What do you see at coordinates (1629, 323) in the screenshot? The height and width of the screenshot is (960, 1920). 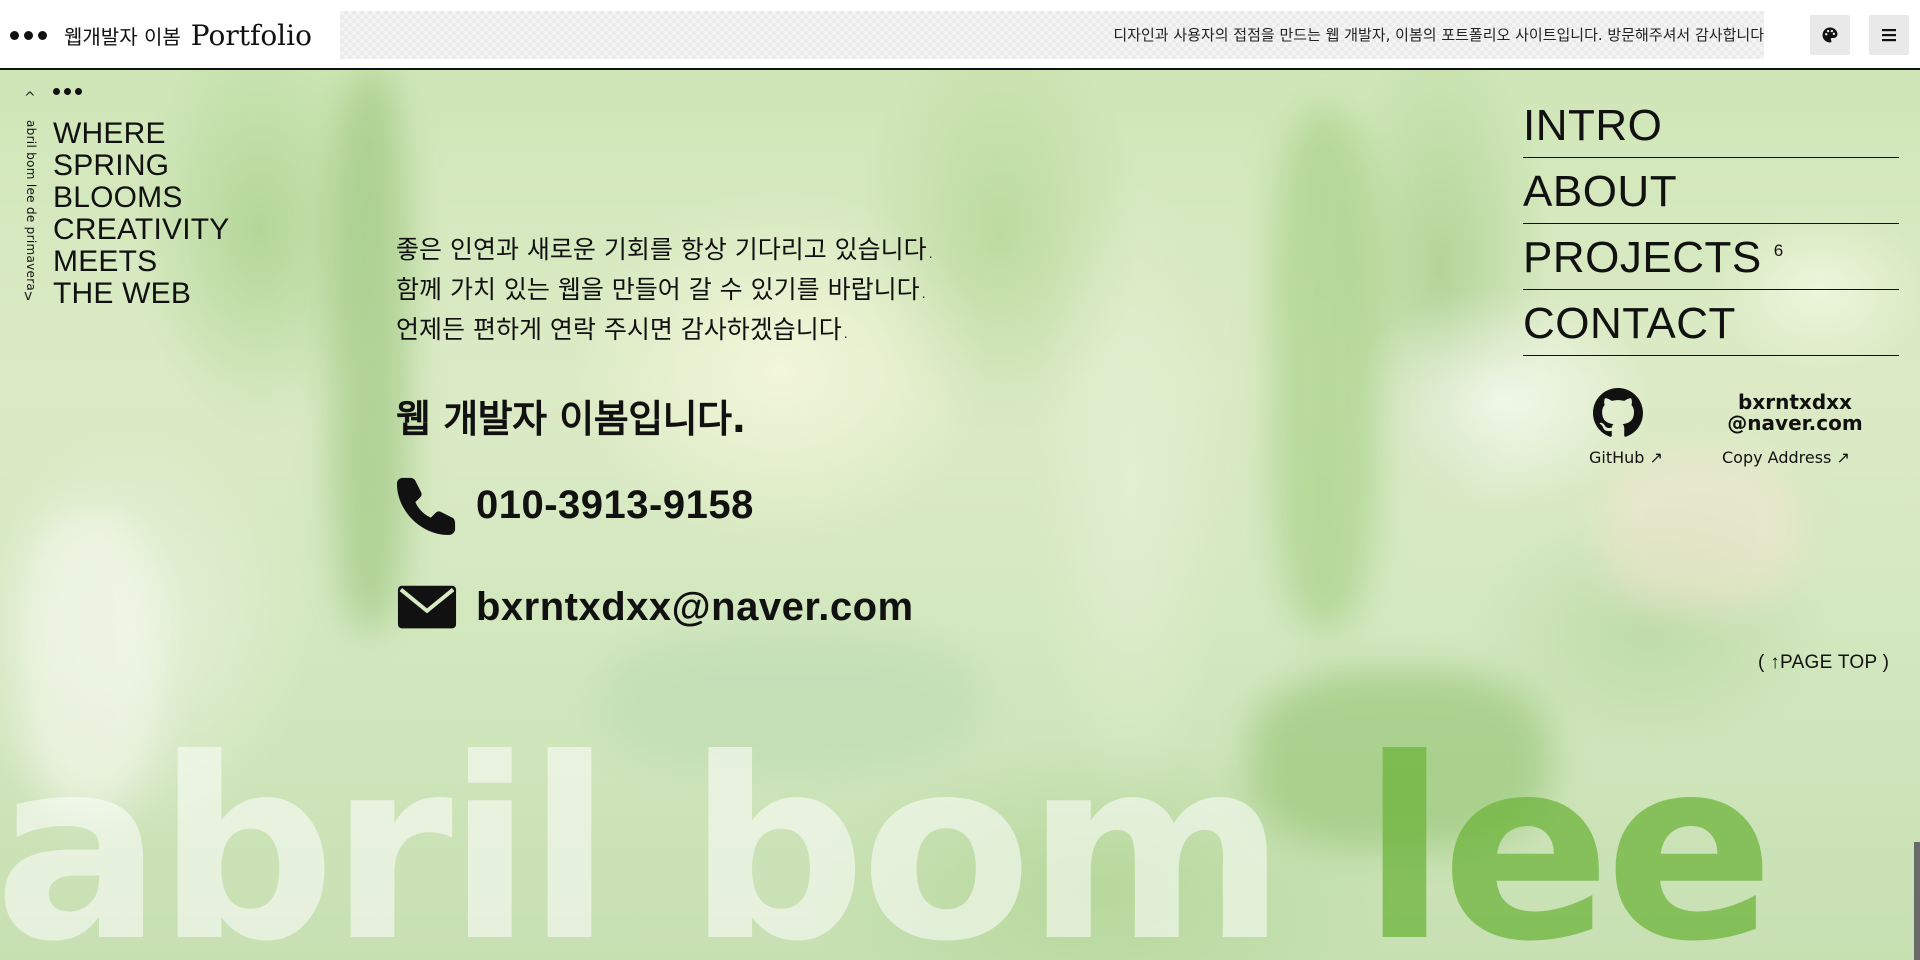 I see `nav-label: CONTACT` at bounding box center [1629, 323].